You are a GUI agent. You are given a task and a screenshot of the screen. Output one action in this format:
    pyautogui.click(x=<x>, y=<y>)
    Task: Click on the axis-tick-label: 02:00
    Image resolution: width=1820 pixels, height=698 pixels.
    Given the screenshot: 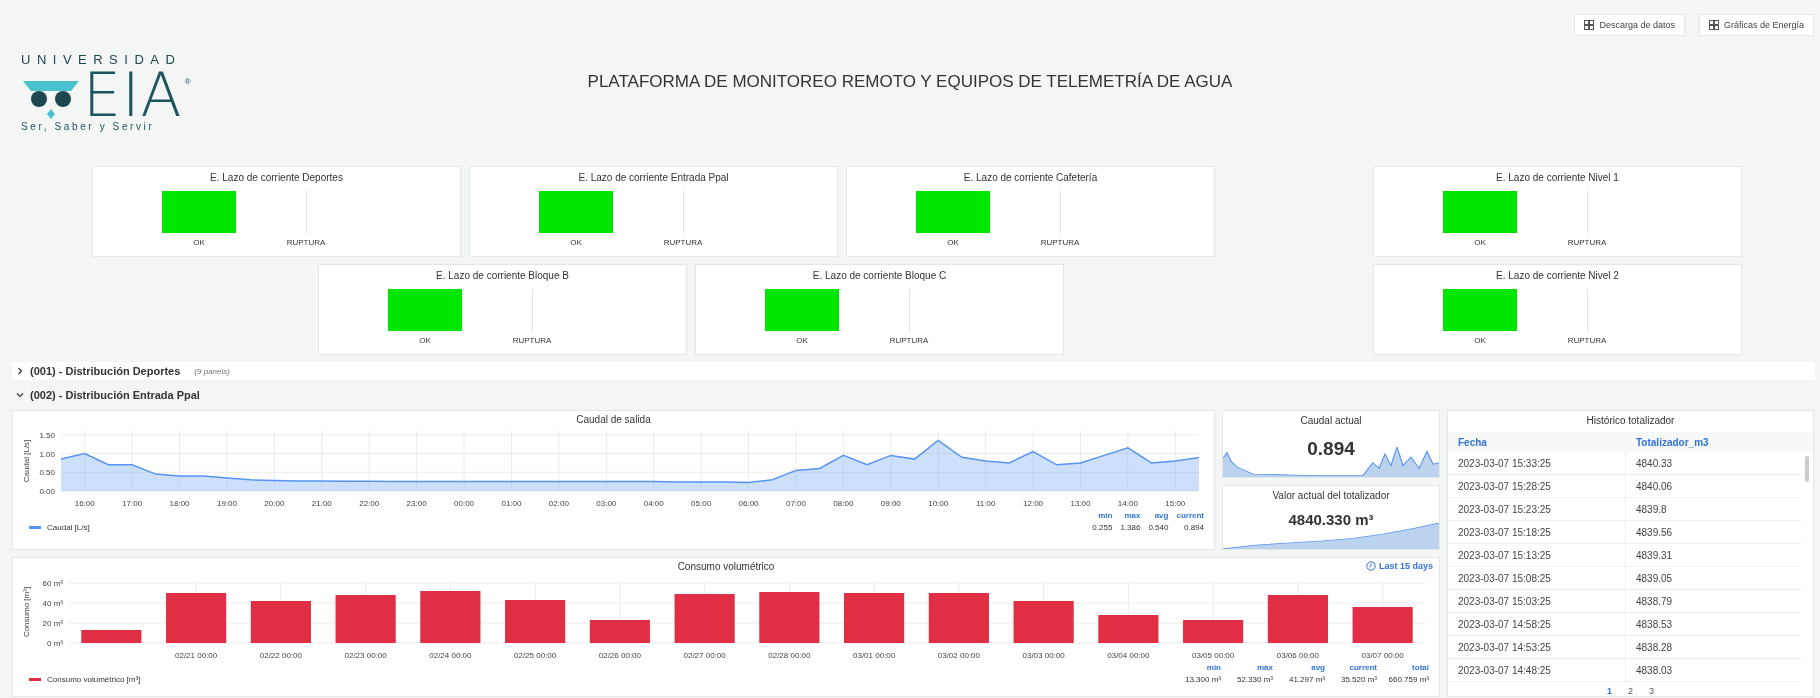 What is the action you would take?
    pyautogui.click(x=558, y=503)
    